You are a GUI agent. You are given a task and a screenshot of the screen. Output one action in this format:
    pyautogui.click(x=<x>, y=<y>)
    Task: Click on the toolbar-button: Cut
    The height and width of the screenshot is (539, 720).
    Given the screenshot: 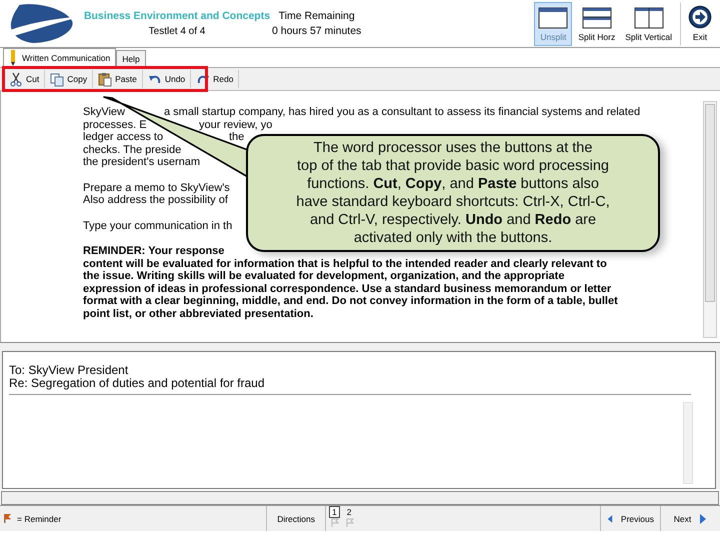 What is the action you would take?
    pyautogui.click(x=25, y=79)
    